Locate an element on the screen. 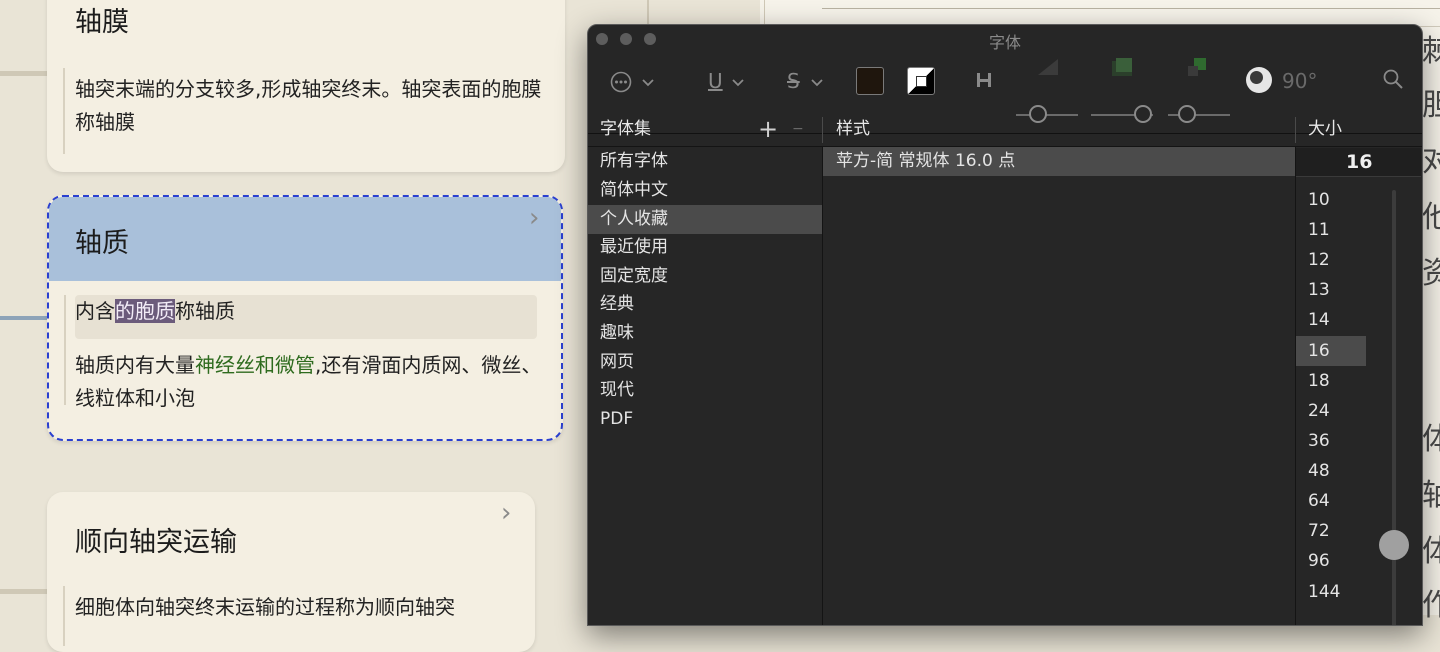 This screenshot has width=1440, height=652. card-title: 轴质 is located at coordinates (102, 243).